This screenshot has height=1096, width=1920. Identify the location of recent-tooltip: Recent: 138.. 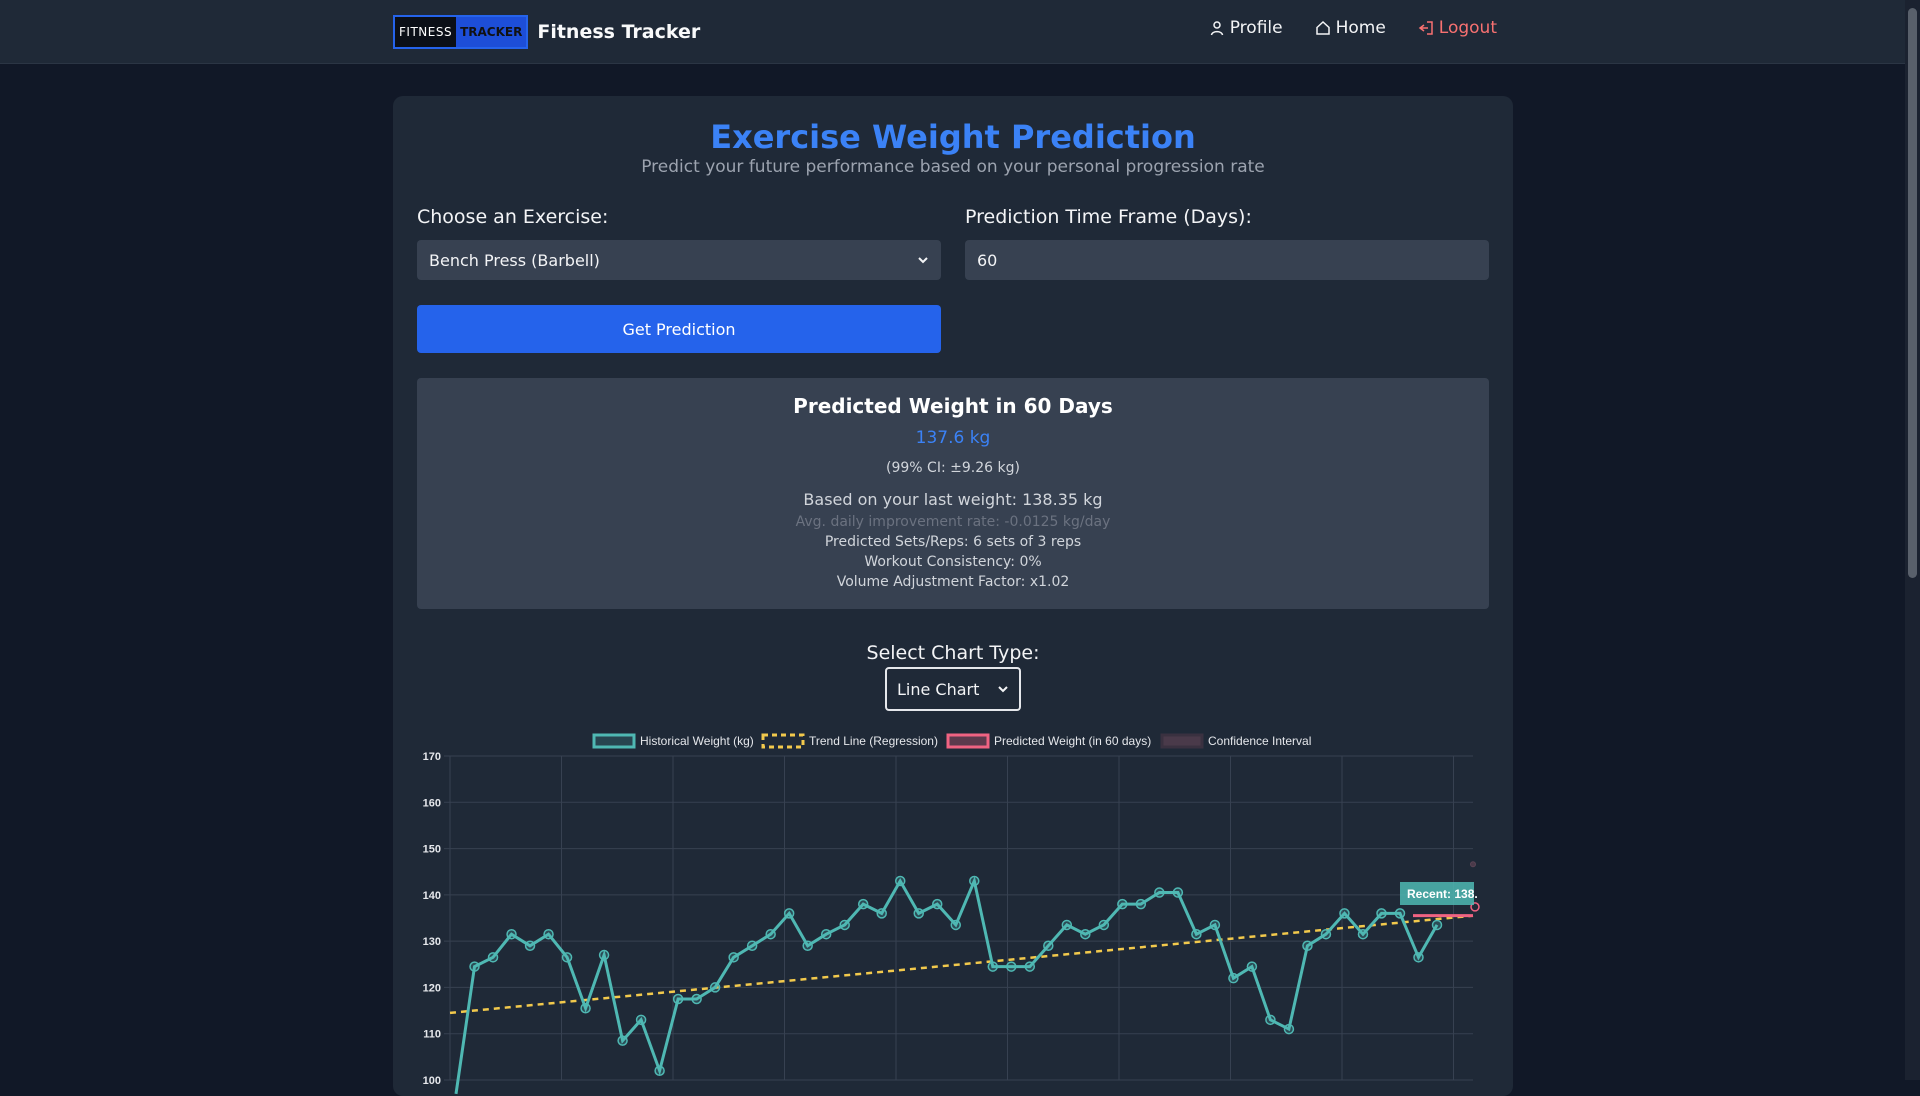
(1439, 893).